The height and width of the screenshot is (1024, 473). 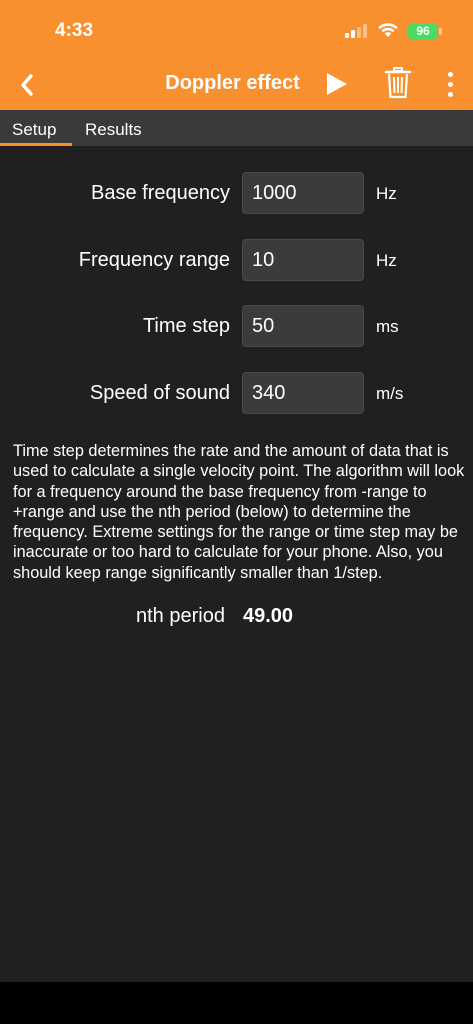 I want to click on tab-results: Results, so click(x=113, y=130).